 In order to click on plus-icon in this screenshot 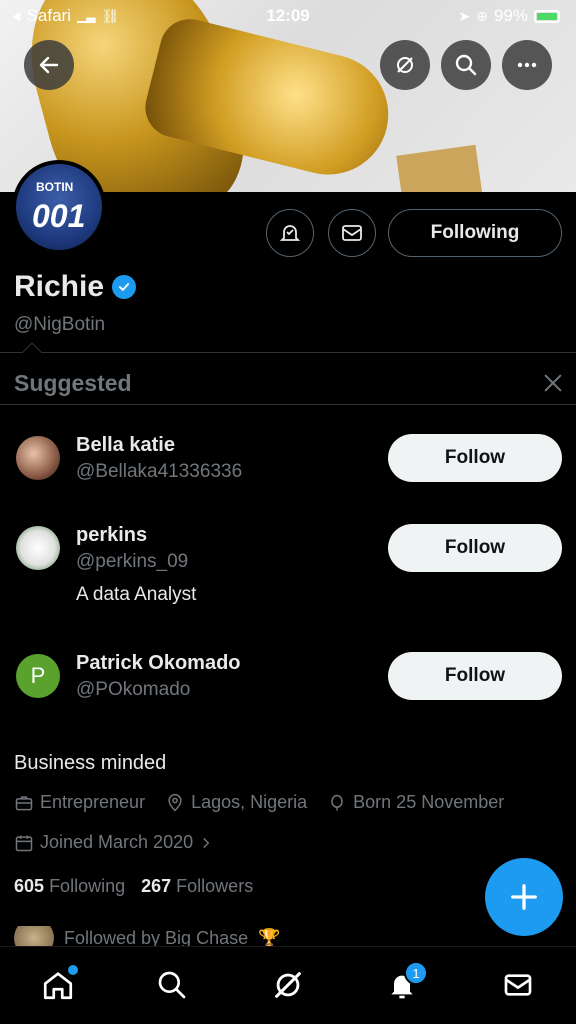, I will do `click(524, 897)`.